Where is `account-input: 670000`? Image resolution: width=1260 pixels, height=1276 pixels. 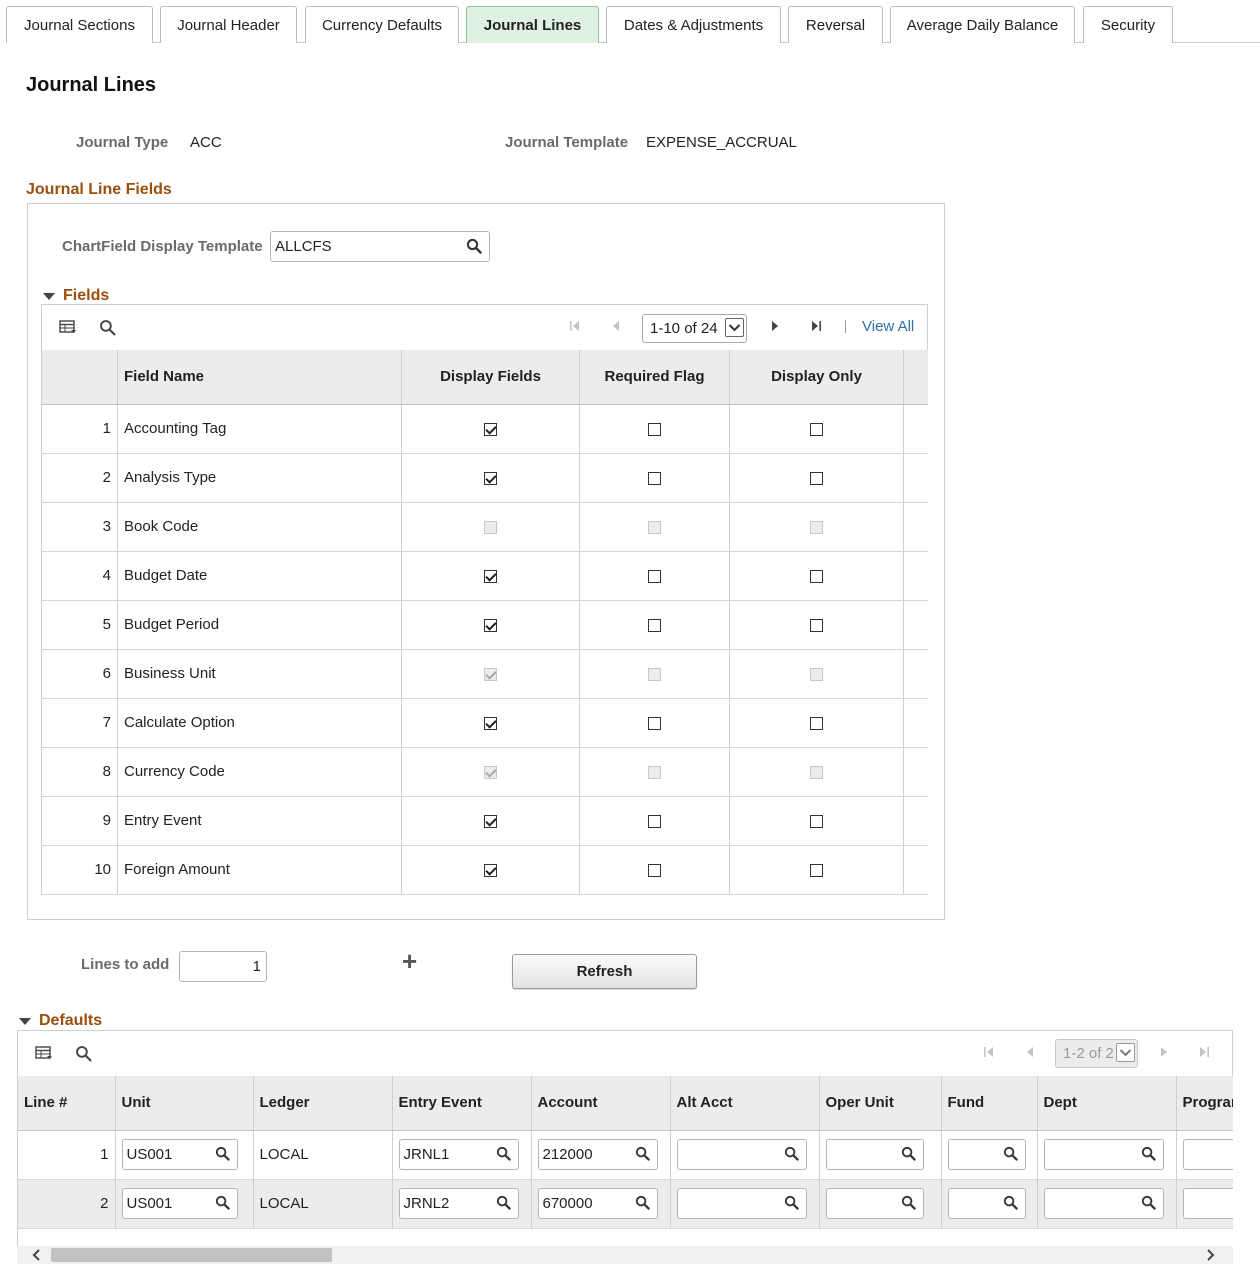 account-input: 670000 is located at coordinates (597, 1203).